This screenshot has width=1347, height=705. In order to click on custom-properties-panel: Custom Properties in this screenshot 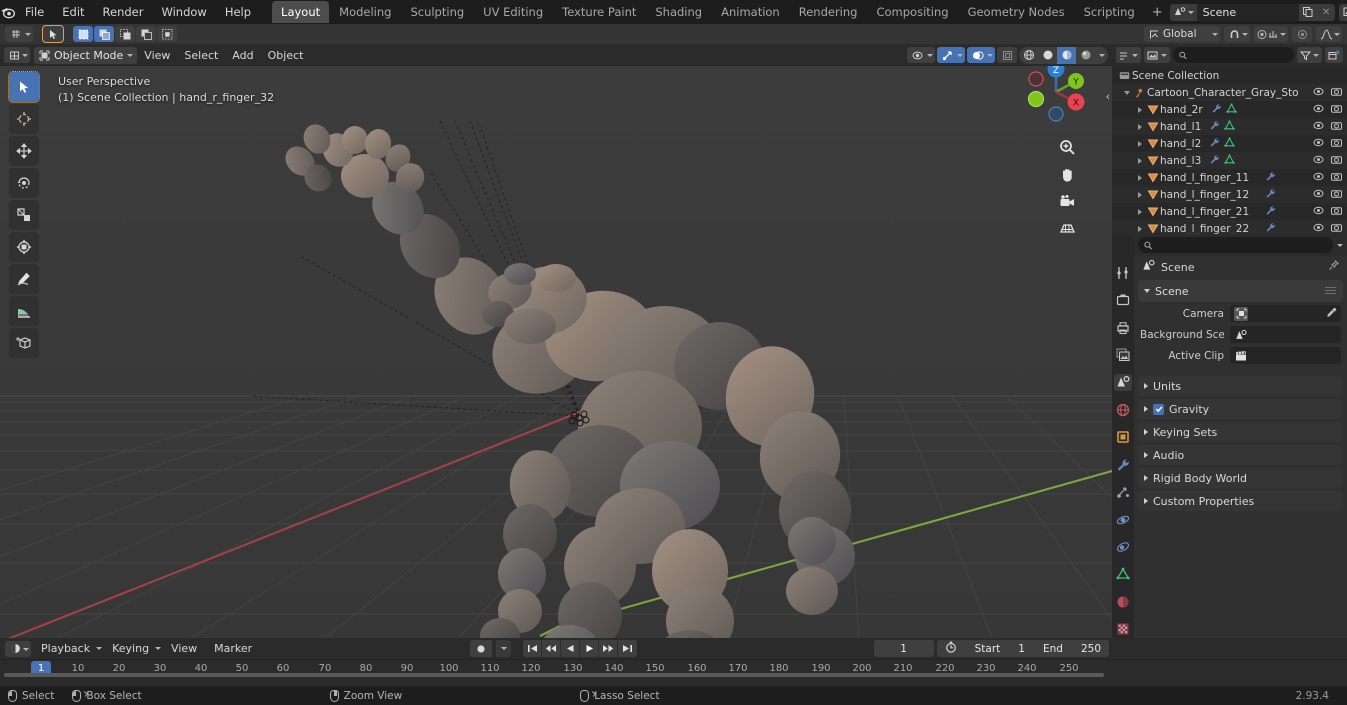, I will do `click(1240, 501)`.